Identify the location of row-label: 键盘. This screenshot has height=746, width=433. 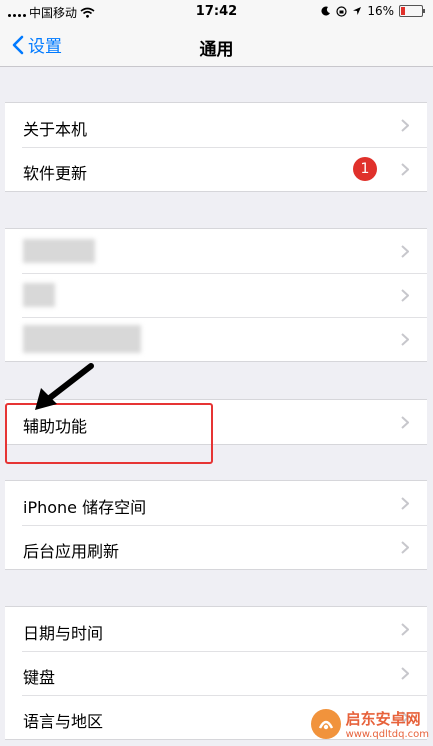
(39, 677).